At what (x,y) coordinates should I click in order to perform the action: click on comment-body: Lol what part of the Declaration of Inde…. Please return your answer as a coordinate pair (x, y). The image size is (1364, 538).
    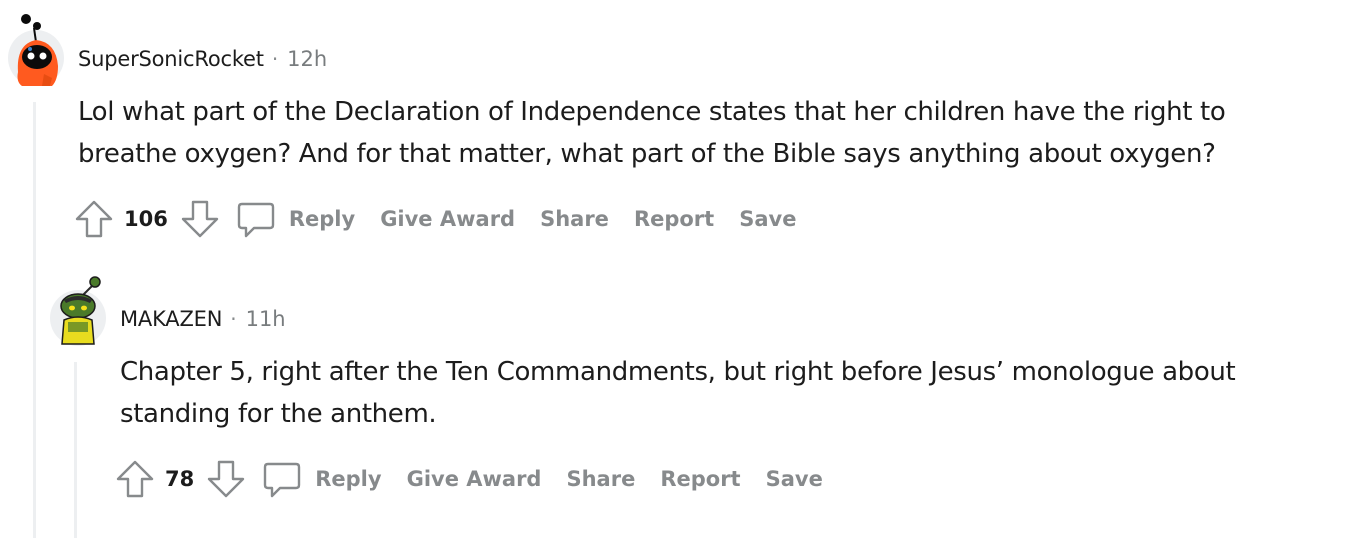
    Looking at the image, I should click on (652, 133).